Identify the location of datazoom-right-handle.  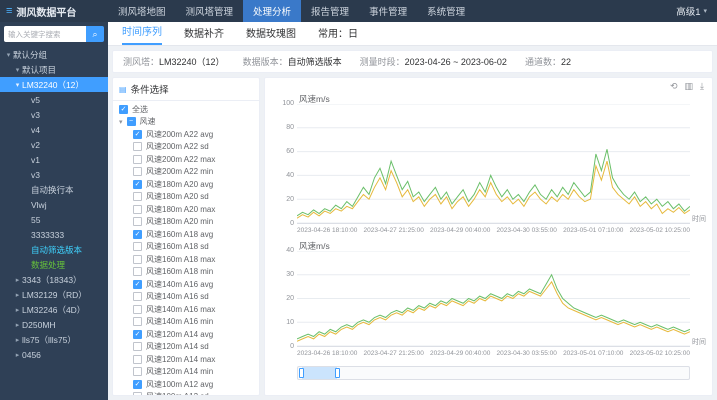
(338, 373).